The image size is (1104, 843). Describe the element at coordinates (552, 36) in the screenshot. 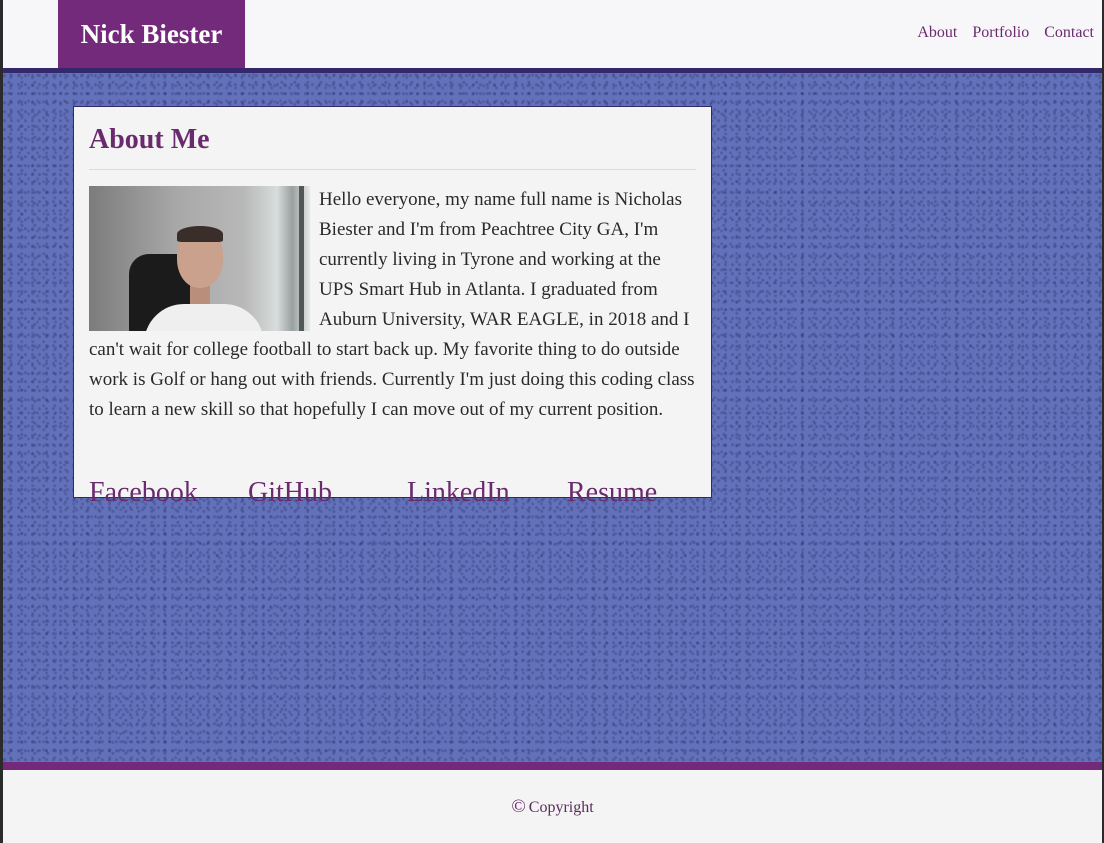

I see `site-header: Nick Biester About Portfolio Contact` at that location.